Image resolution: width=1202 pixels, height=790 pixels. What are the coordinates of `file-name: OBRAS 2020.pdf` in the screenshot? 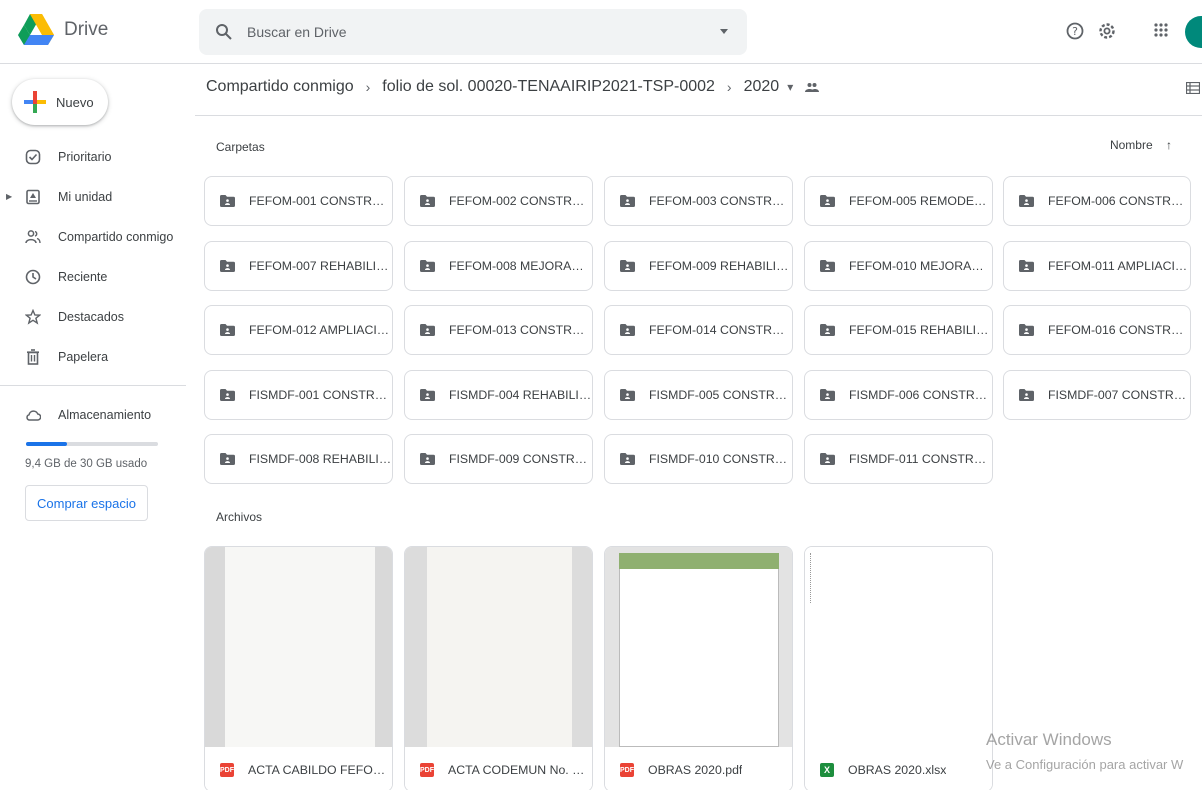 It's located at (695, 770).